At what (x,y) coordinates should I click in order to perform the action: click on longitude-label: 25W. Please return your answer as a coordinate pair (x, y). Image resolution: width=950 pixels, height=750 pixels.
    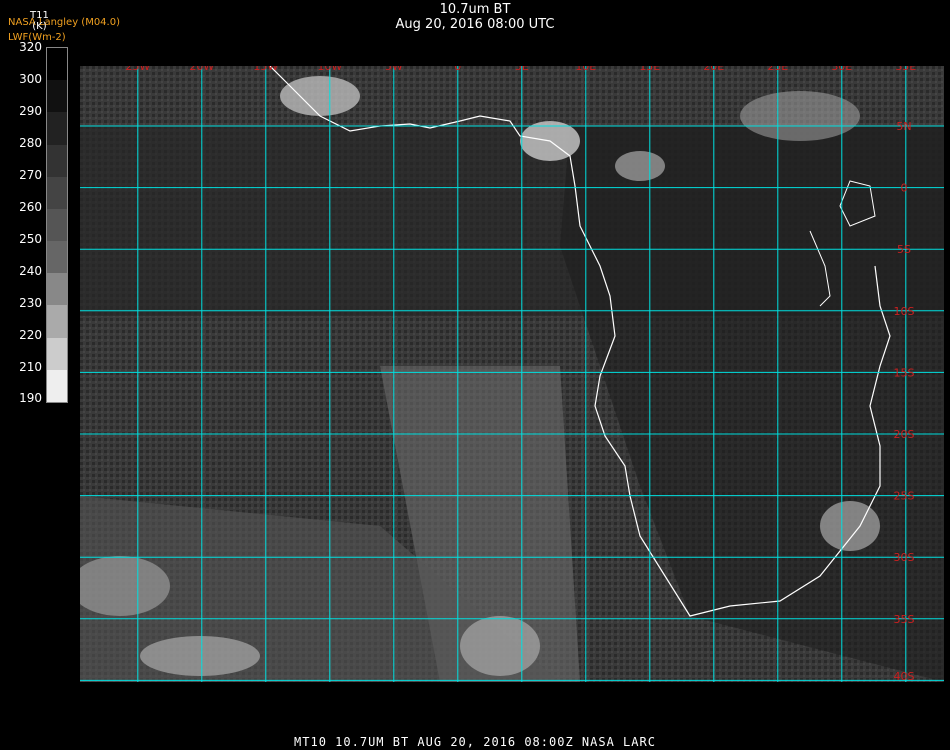
    Looking at the image, I should click on (137, 69).